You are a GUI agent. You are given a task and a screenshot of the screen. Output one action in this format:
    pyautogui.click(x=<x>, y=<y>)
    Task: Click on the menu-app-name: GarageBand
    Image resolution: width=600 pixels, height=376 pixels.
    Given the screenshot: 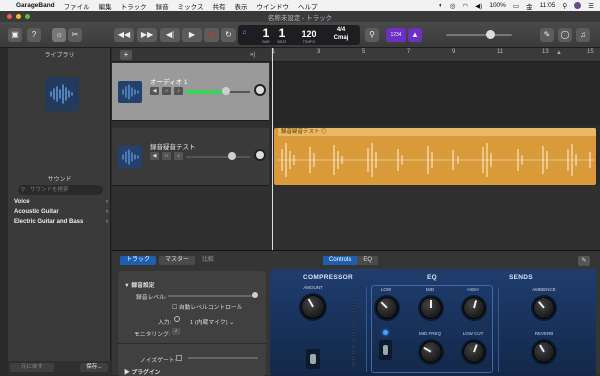 What is the action you would take?
    pyautogui.click(x=35, y=5)
    